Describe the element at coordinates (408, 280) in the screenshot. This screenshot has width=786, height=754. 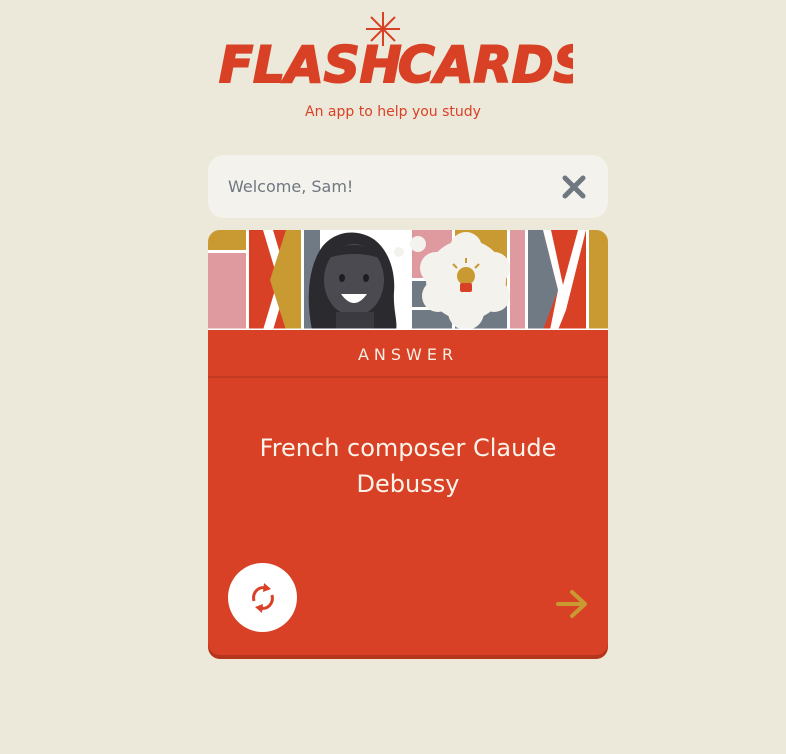
I see `card-banner-illustration` at that location.